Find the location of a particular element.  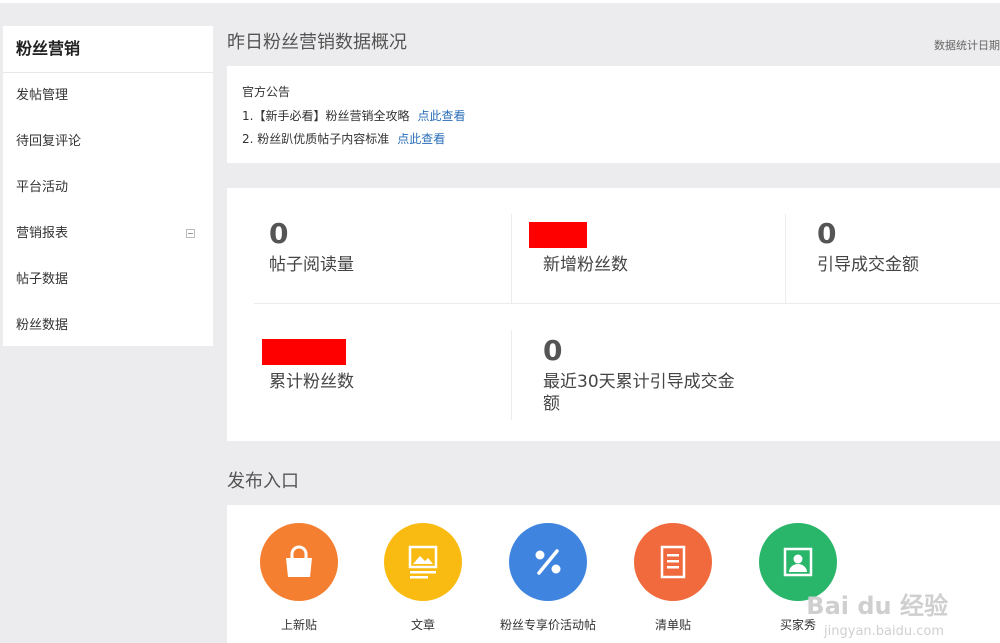

stat-total-fans: 累计粉丝数 is located at coordinates (311, 364).